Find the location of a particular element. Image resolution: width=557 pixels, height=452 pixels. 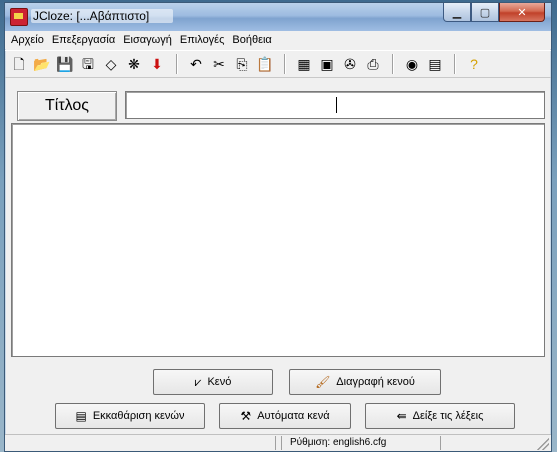

title-row: Τίτλος is located at coordinates (280, 106).